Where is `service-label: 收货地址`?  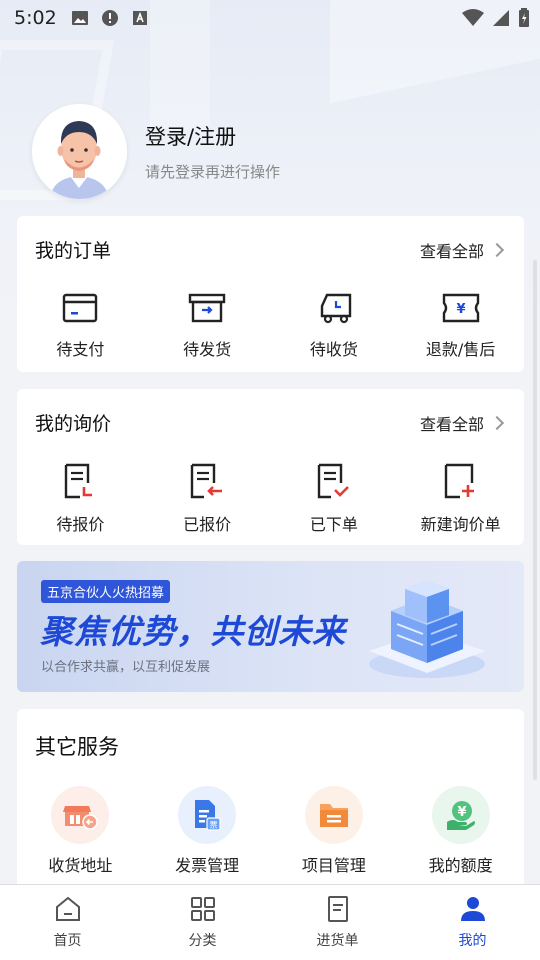
service-label: 收货地址 is located at coordinates (80, 865).